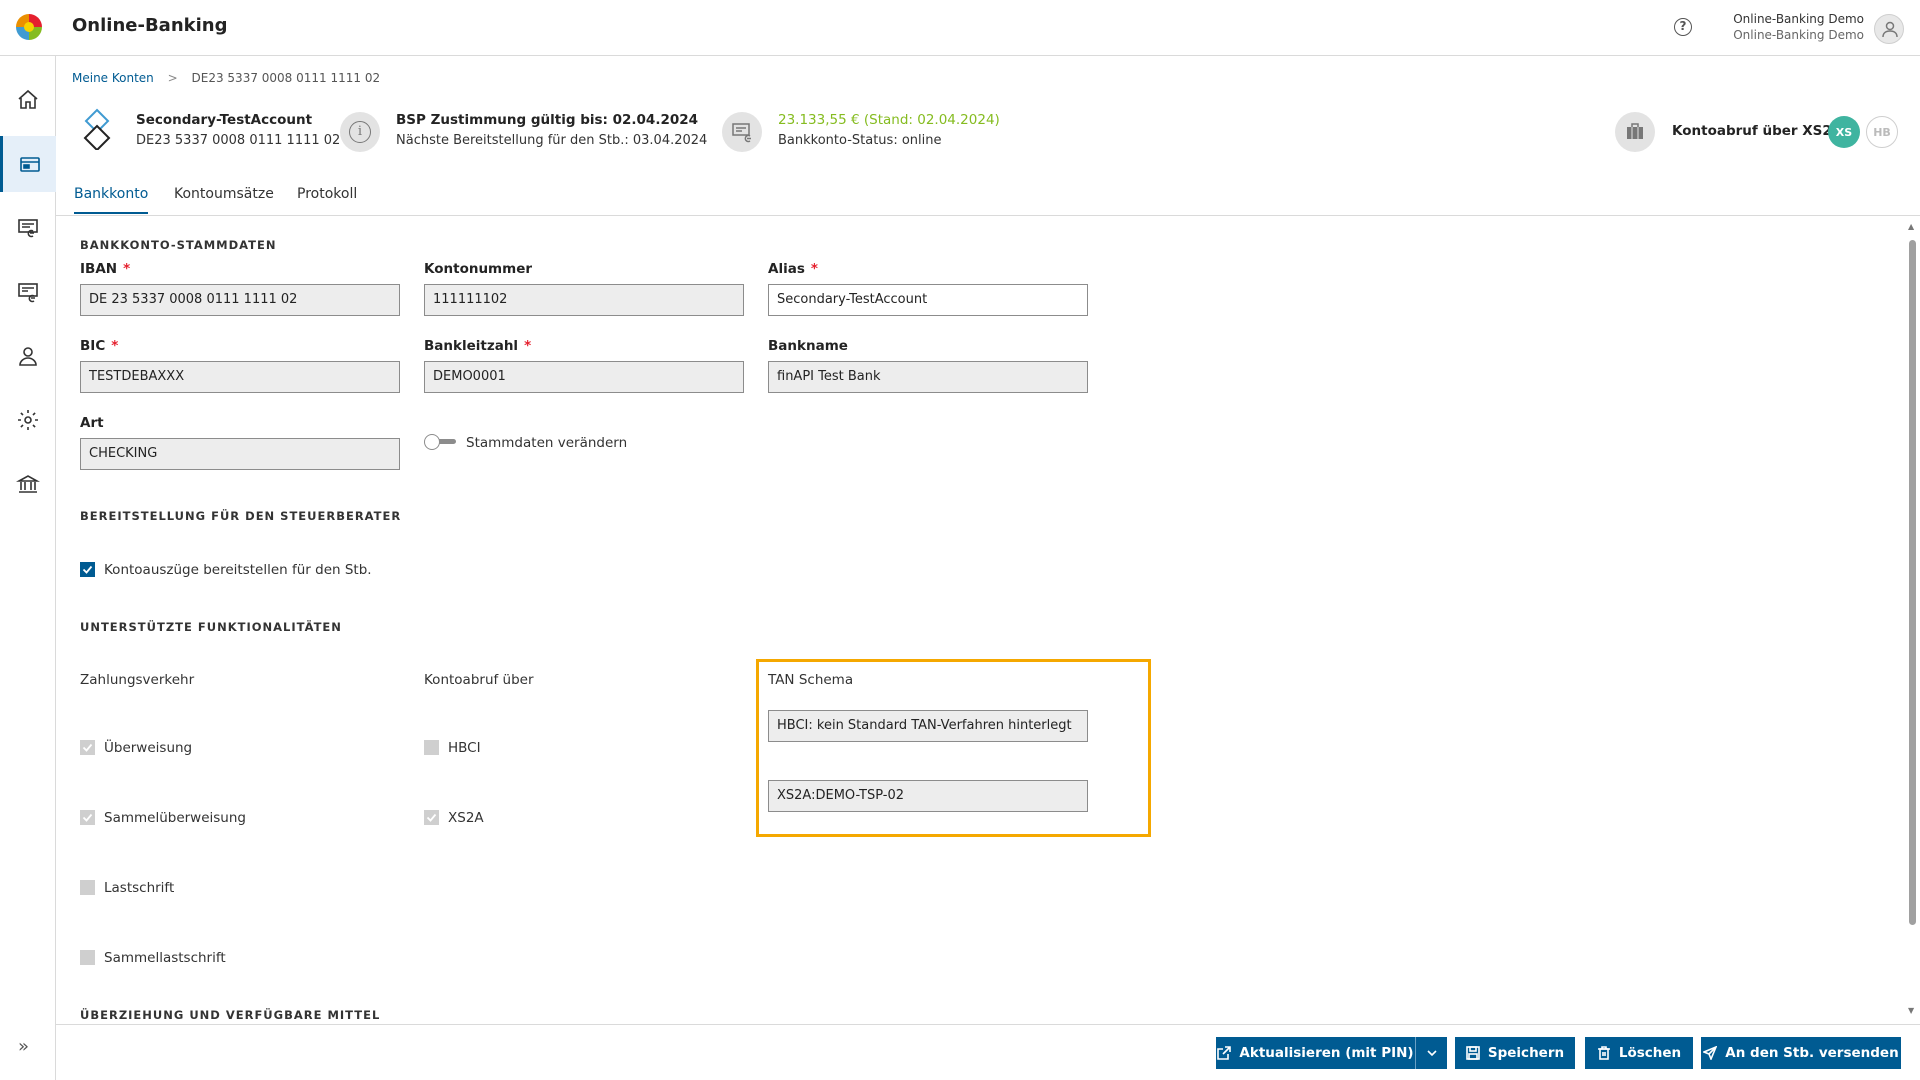 The width and height of the screenshot is (1920, 1080). I want to click on external-link-icon, so click(1224, 1053).